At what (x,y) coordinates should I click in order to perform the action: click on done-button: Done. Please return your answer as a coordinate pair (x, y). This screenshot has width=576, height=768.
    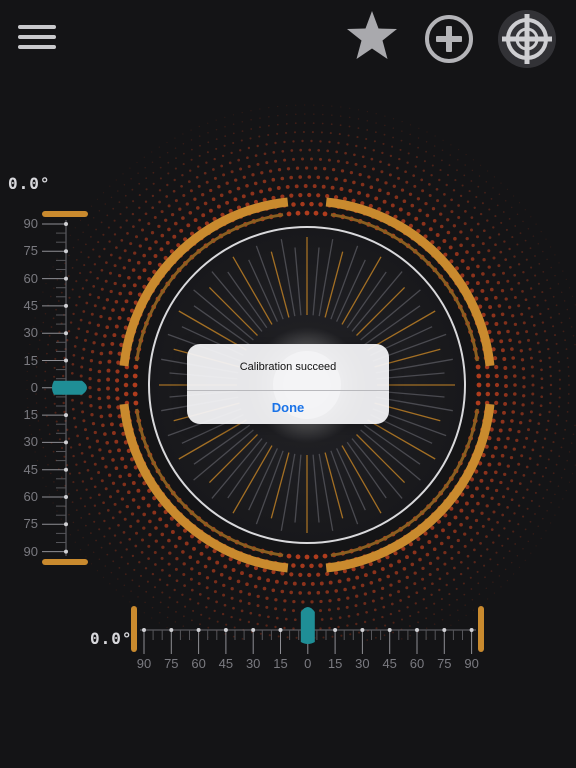
    Looking at the image, I should click on (288, 407).